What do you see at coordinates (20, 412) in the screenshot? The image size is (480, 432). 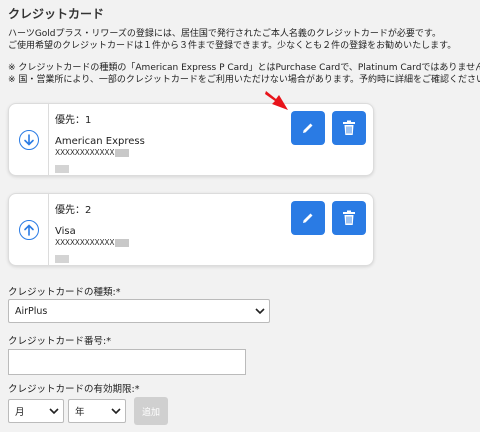 I see `expiry-month-value: 月` at bounding box center [20, 412].